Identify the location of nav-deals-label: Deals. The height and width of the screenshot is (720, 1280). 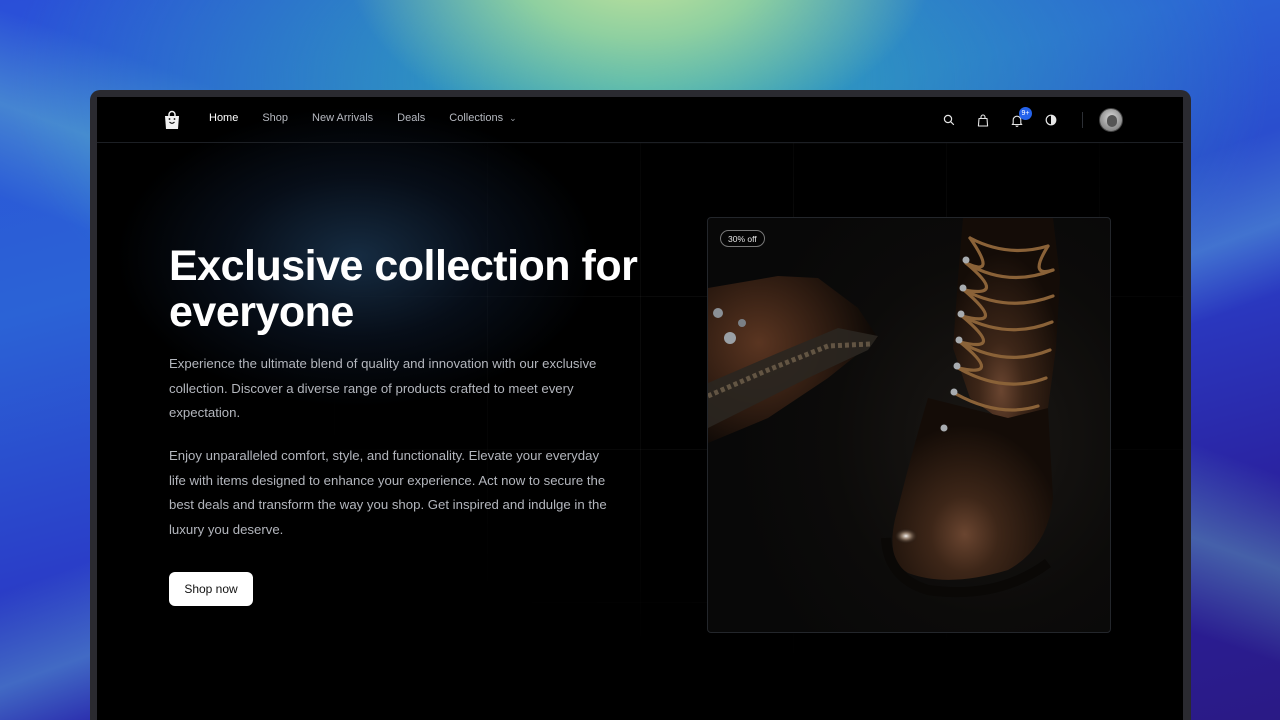
(411, 118).